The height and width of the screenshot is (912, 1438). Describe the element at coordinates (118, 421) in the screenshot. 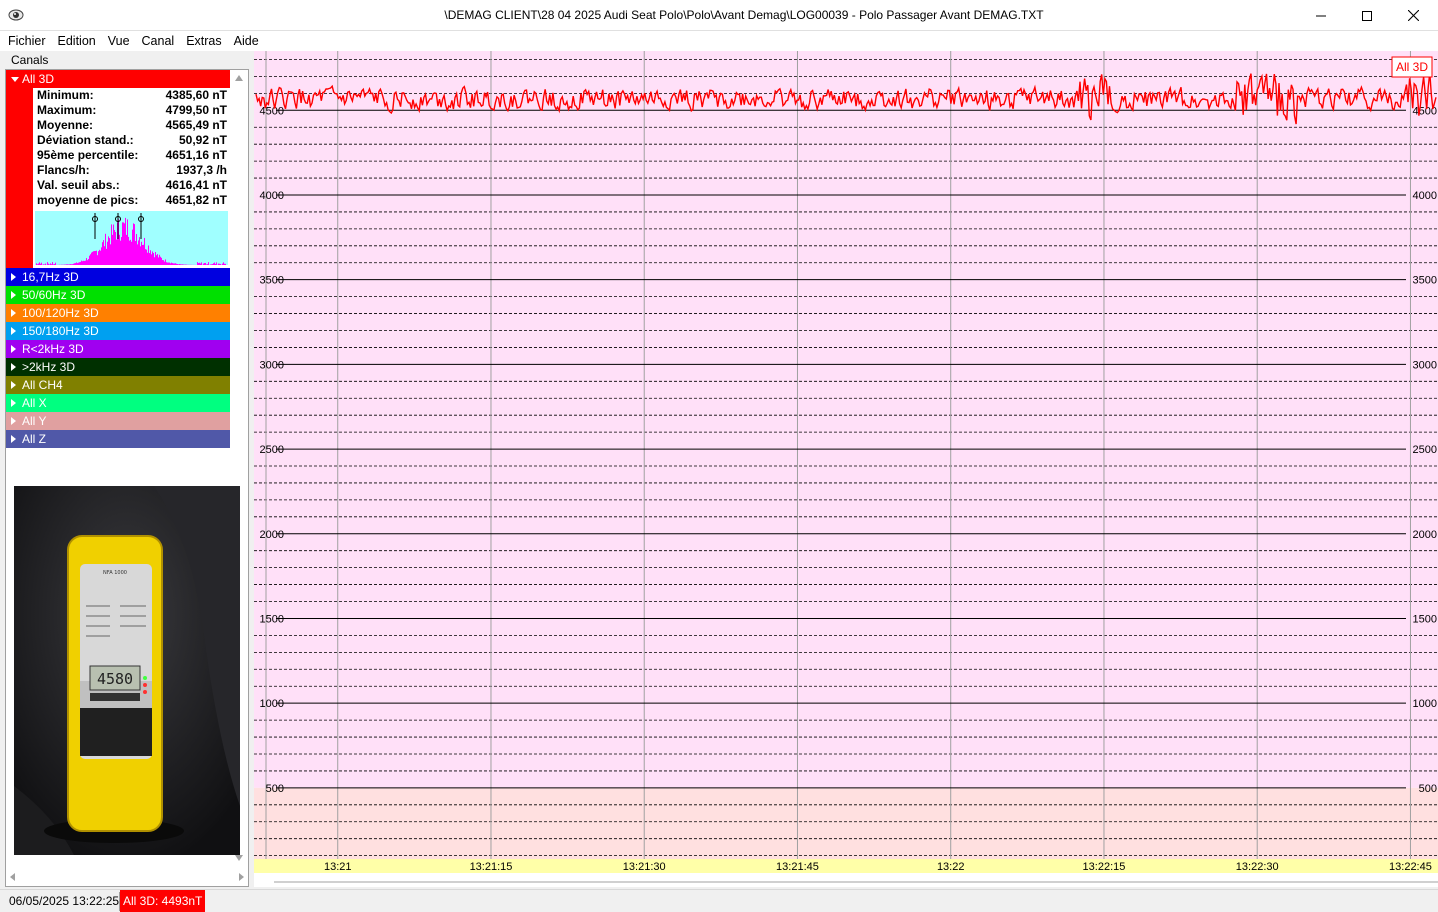

I see `channel-row: All Y` at that location.